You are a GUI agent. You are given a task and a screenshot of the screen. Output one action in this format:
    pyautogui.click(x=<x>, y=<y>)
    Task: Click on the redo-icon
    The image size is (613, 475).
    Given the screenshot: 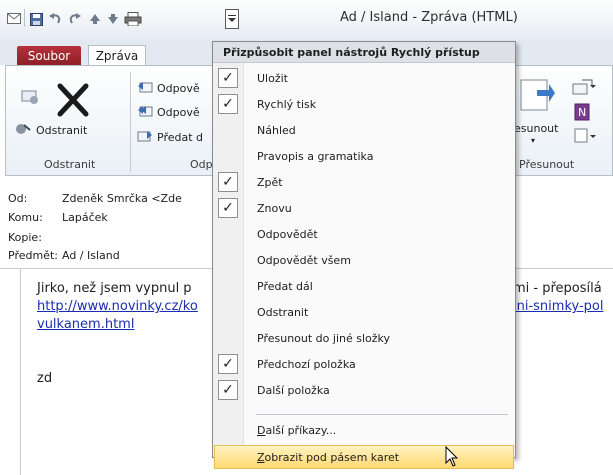 What is the action you would take?
    pyautogui.click(x=75, y=19)
    